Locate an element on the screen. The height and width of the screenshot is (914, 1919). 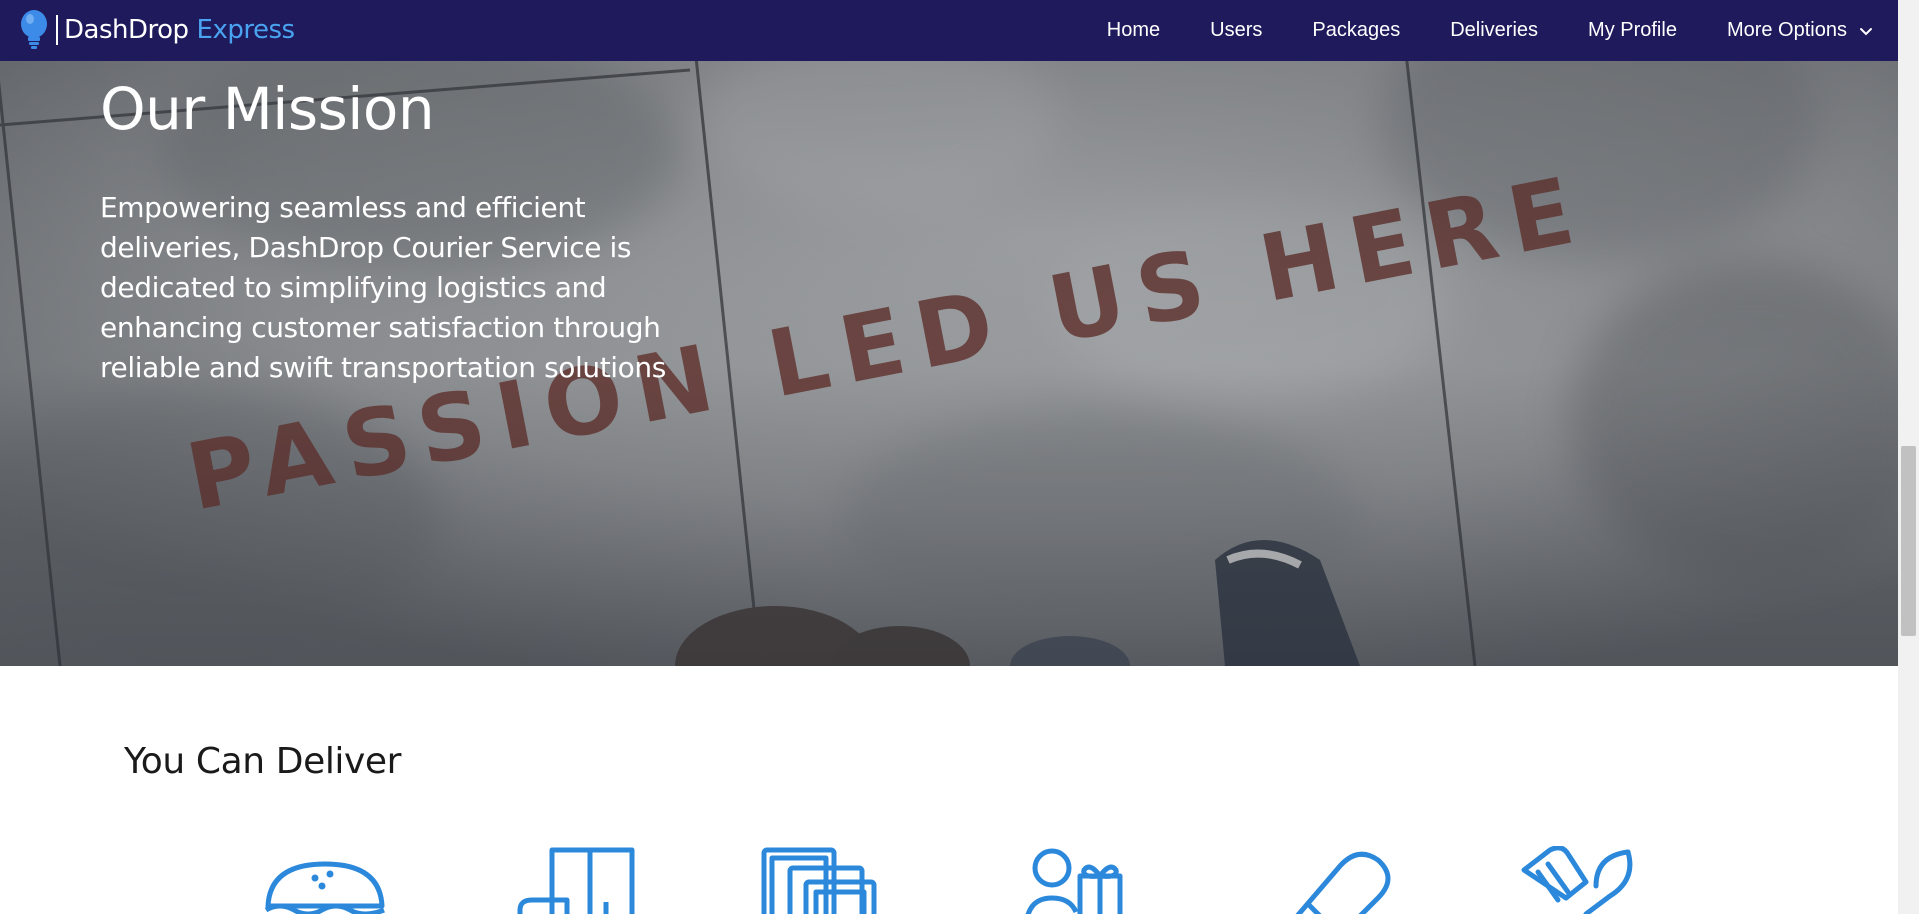
nav-deliveries: Deliveries is located at coordinates (1494, 30).